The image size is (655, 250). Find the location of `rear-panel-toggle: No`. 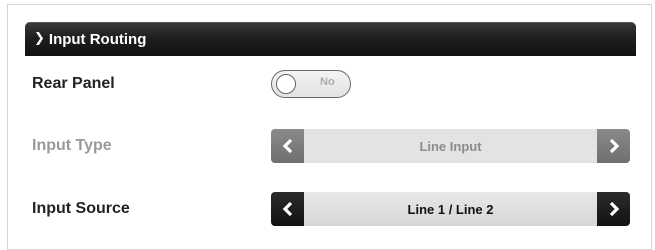

rear-panel-toggle: No is located at coordinates (311, 84).